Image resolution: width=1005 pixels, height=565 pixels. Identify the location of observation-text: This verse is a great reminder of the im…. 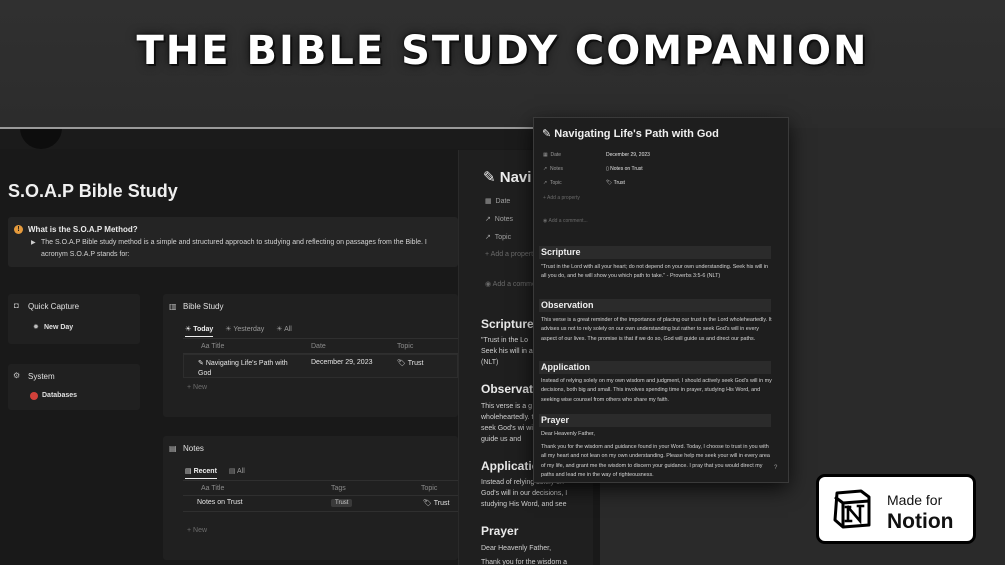
(656, 329).